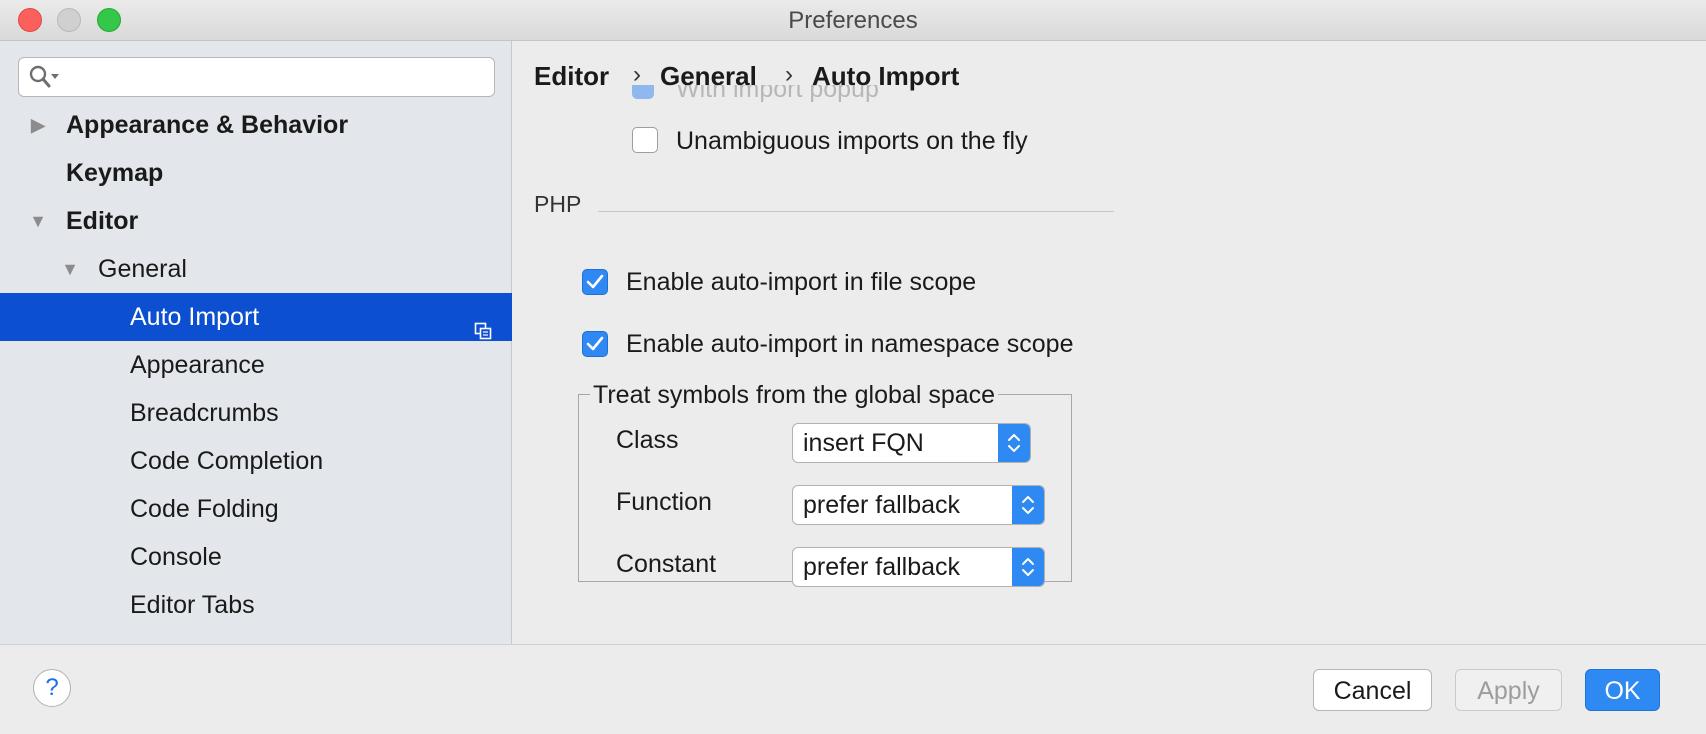 The image size is (1706, 734). What do you see at coordinates (197, 365) in the screenshot?
I see `sidebar-item-label: Appearance` at bounding box center [197, 365].